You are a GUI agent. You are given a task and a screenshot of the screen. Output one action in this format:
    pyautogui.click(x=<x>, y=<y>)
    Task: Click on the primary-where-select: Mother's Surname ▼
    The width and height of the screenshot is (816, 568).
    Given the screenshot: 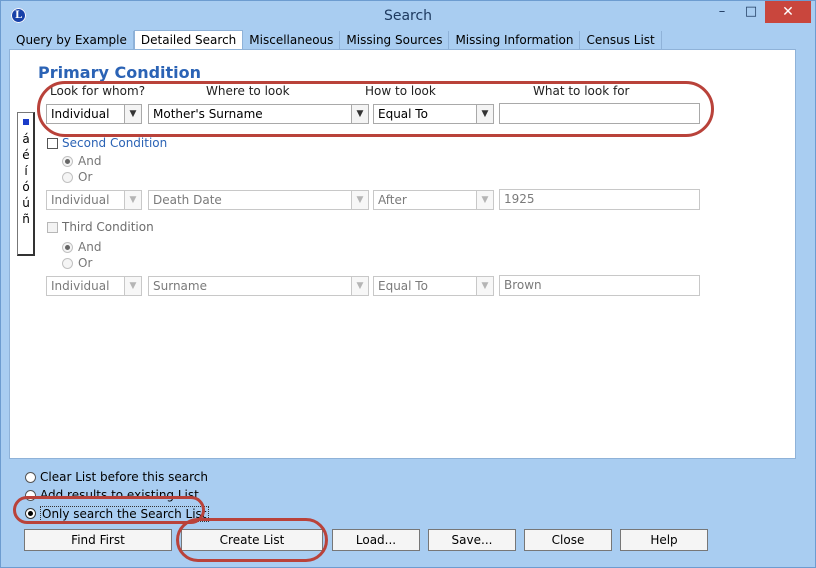 What is the action you would take?
    pyautogui.click(x=258, y=114)
    